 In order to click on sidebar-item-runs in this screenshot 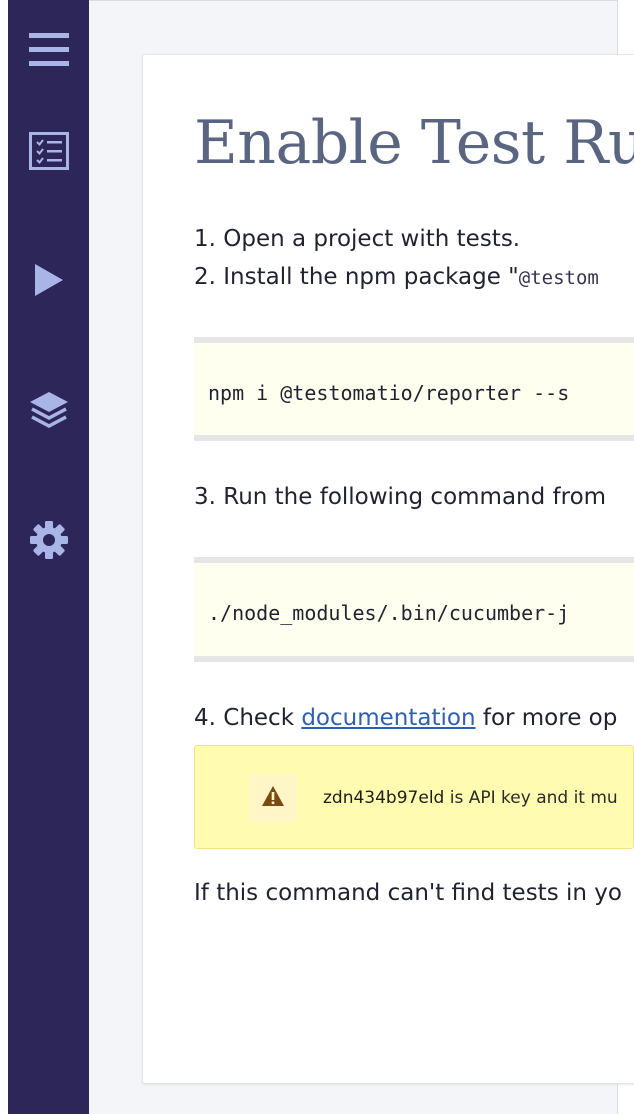, I will do `click(48, 280)`.